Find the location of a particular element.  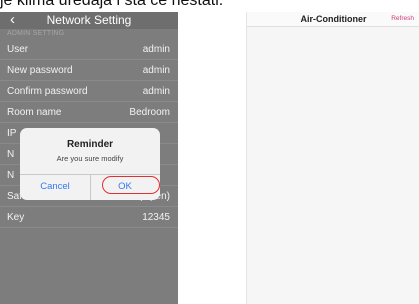

row-value: Bedroom is located at coordinates (149, 112).